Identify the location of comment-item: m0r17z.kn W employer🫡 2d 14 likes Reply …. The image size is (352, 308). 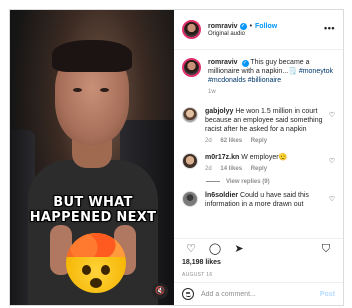
(258, 163).